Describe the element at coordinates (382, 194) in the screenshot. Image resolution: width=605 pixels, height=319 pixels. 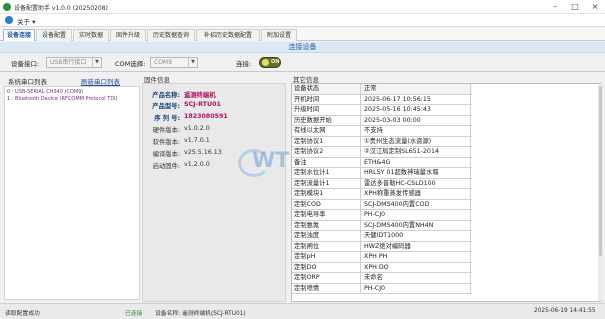
I see `table-row: 定制模块1 XPH称重蒸发传感器` at that location.